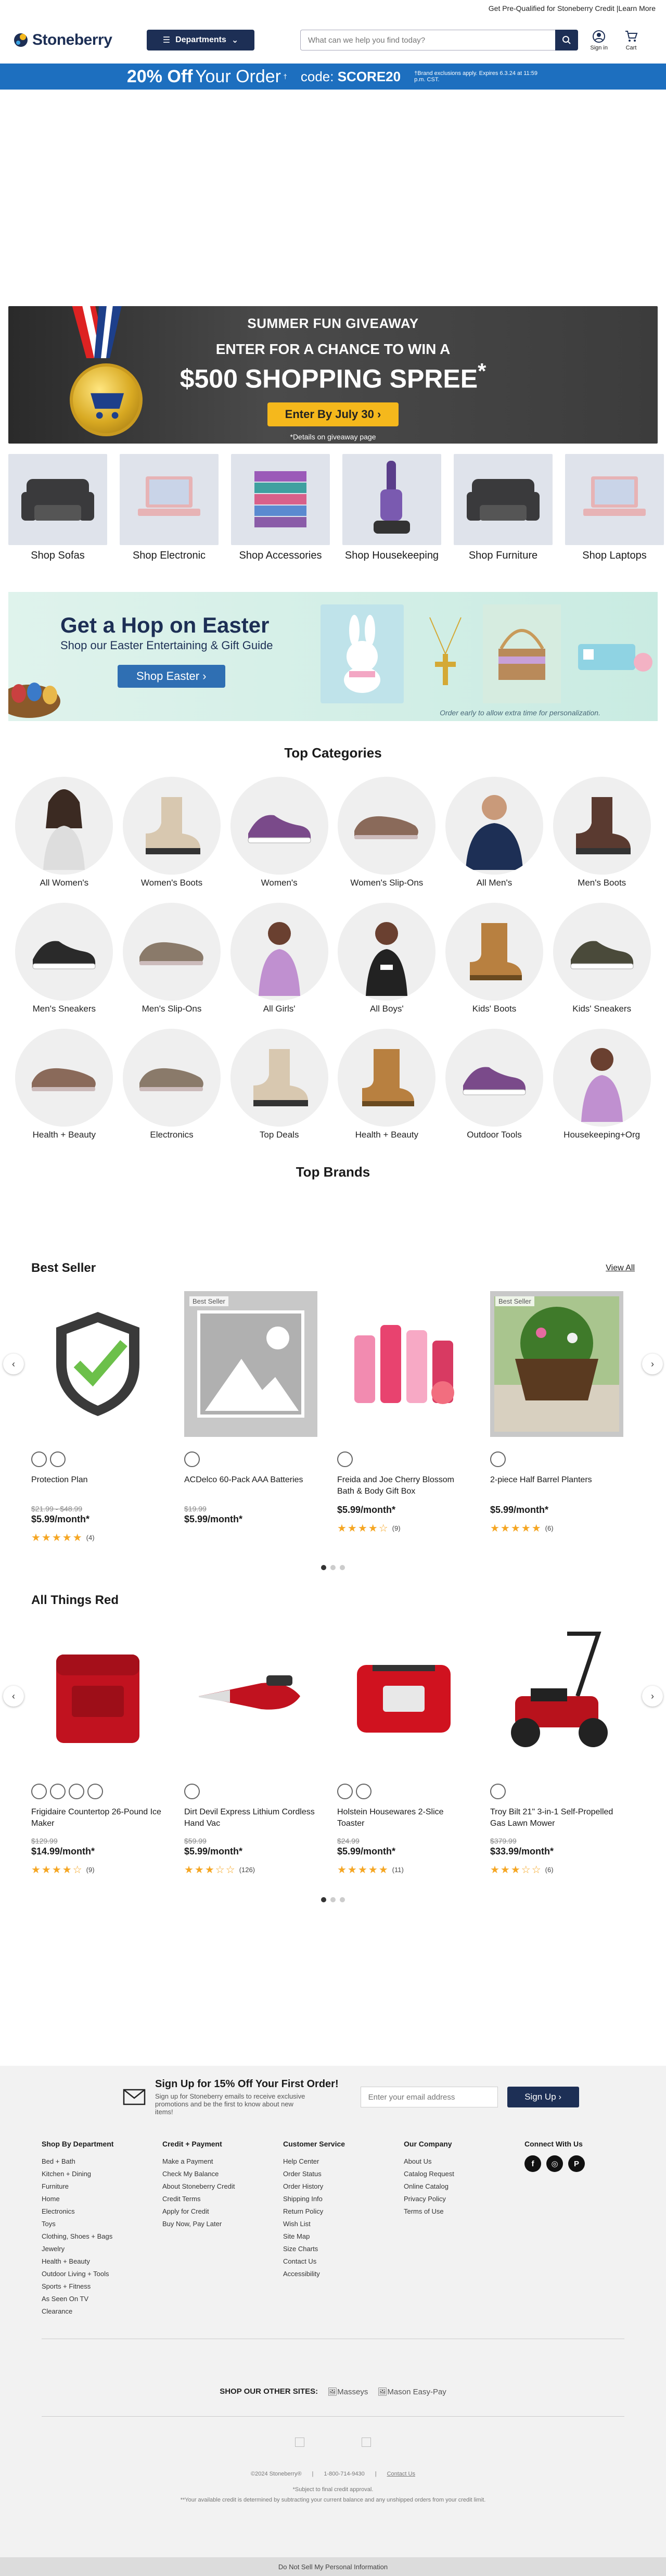 The width and height of the screenshot is (666, 2576). Describe the element at coordinates (398, 1870) in the screenshot. I see `rating-count: (11)` at that location.